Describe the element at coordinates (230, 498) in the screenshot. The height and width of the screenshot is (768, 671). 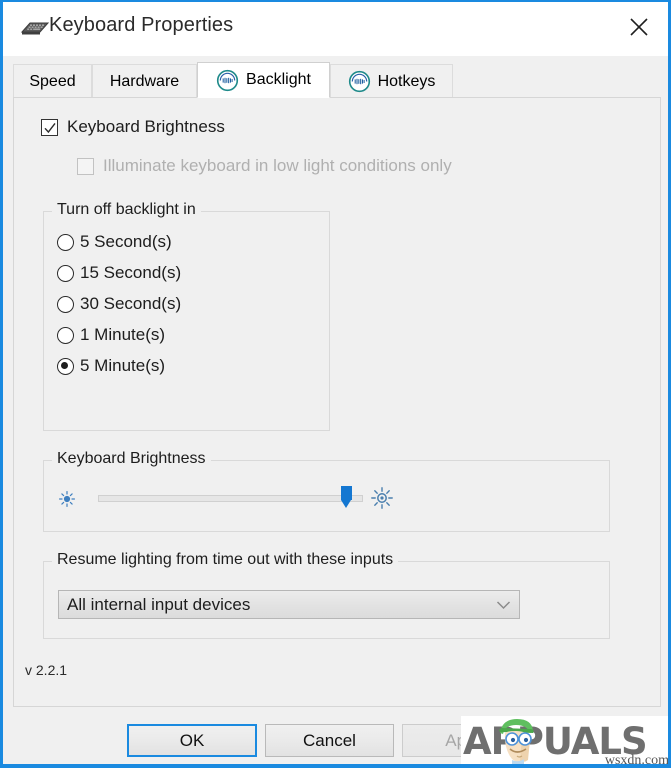
I see `slider-track` at that location.